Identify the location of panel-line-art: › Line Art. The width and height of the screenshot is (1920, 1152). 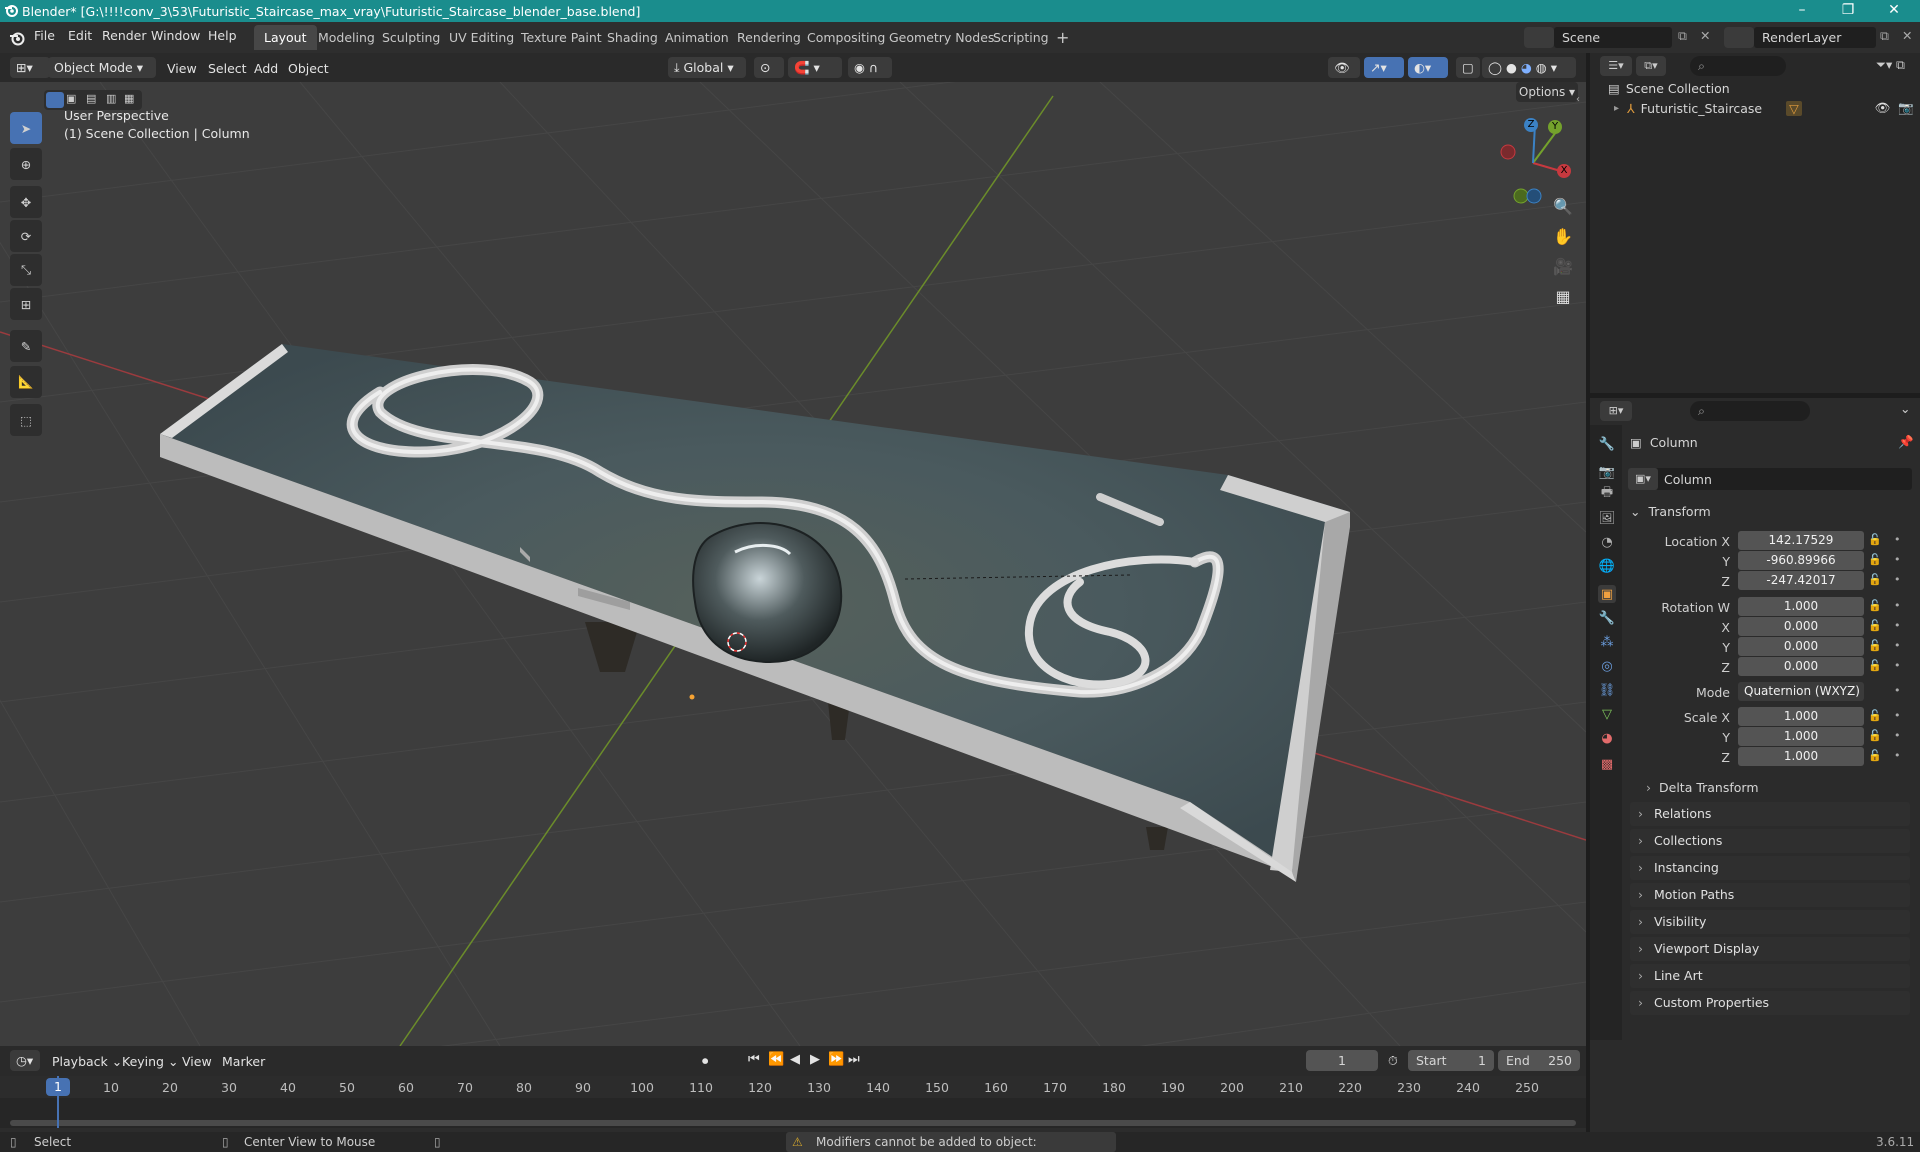
(1770, 976).